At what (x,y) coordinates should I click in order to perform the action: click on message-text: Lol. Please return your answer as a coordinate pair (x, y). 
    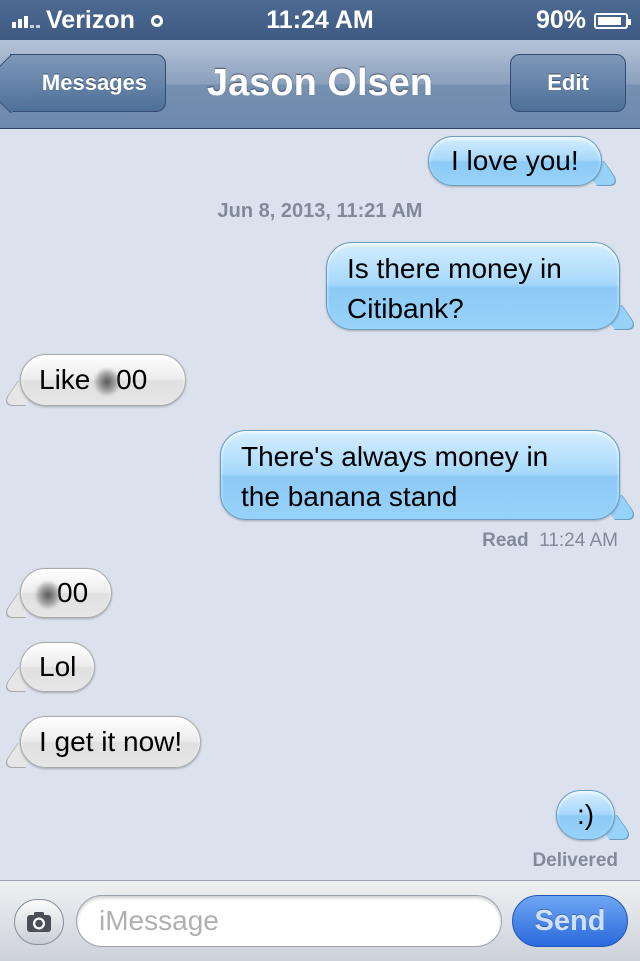
    Looking at the image, I should click on (58, 666).